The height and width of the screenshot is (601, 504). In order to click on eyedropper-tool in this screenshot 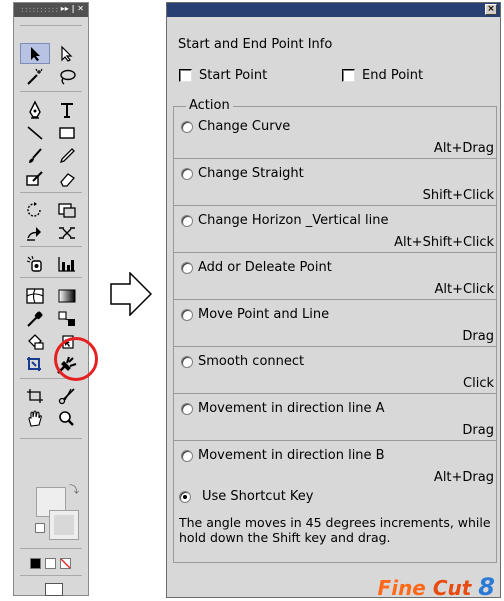, I will do `click(35, 318)`.